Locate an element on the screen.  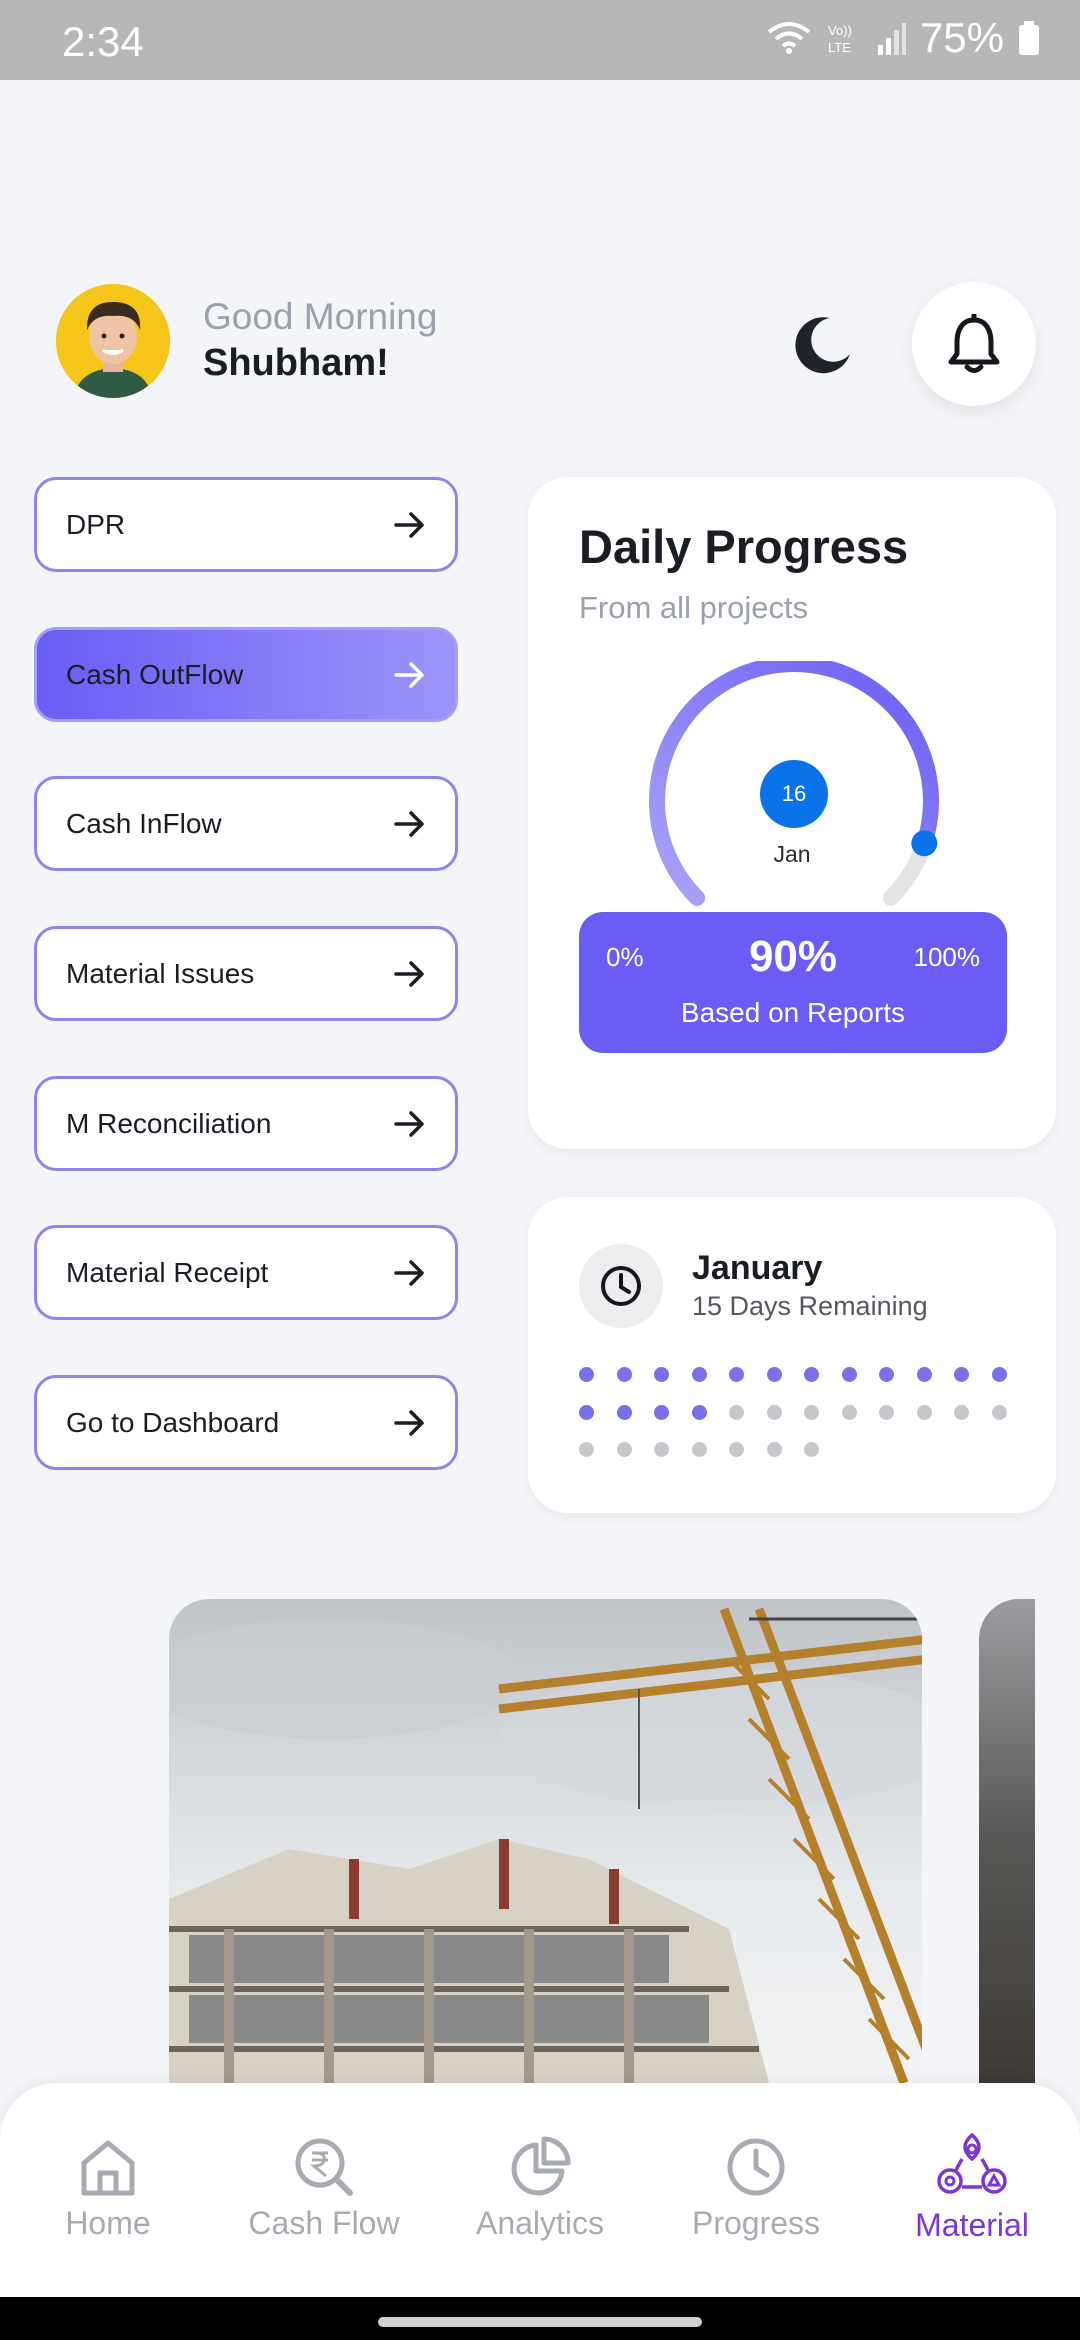
nav-home-label: Home is located at coordinates (108, 2223).